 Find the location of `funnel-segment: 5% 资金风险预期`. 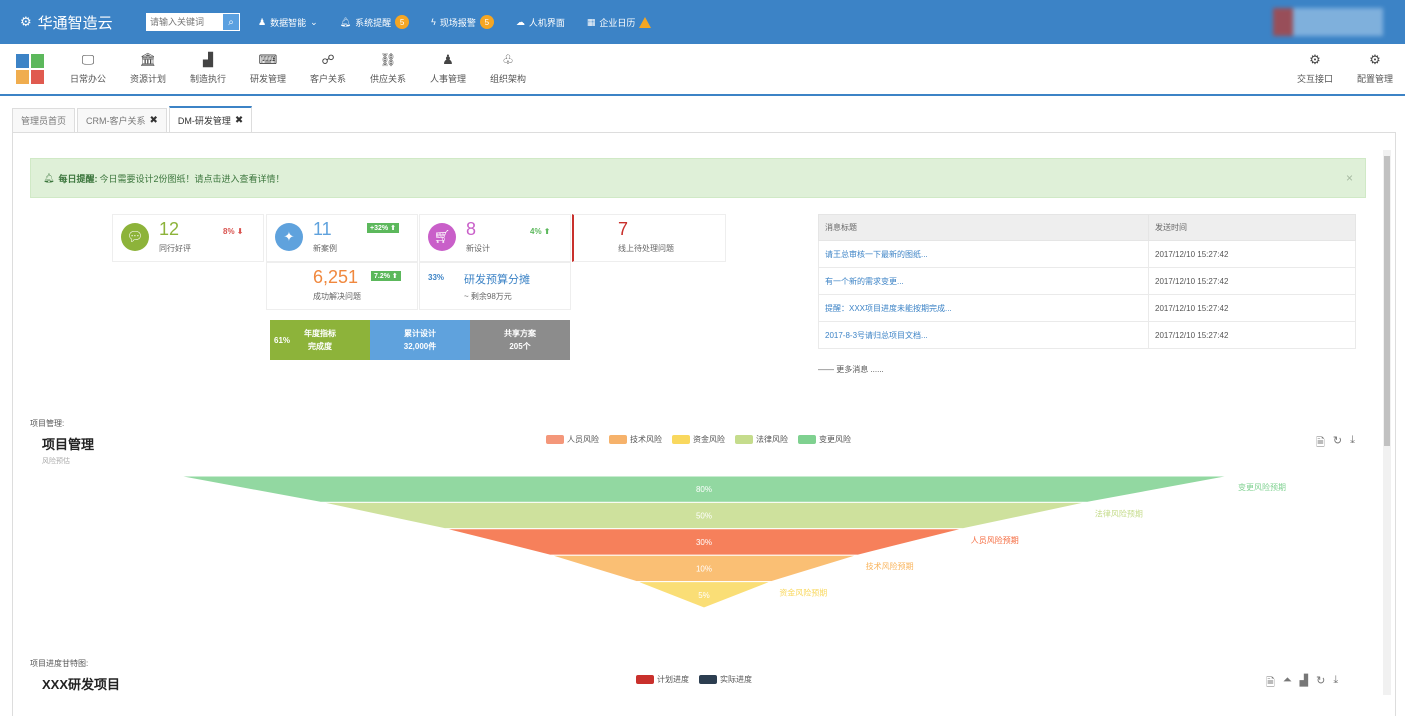

funnel-segment: 5% 资金风险预期 is located at coordinates (732, 595).